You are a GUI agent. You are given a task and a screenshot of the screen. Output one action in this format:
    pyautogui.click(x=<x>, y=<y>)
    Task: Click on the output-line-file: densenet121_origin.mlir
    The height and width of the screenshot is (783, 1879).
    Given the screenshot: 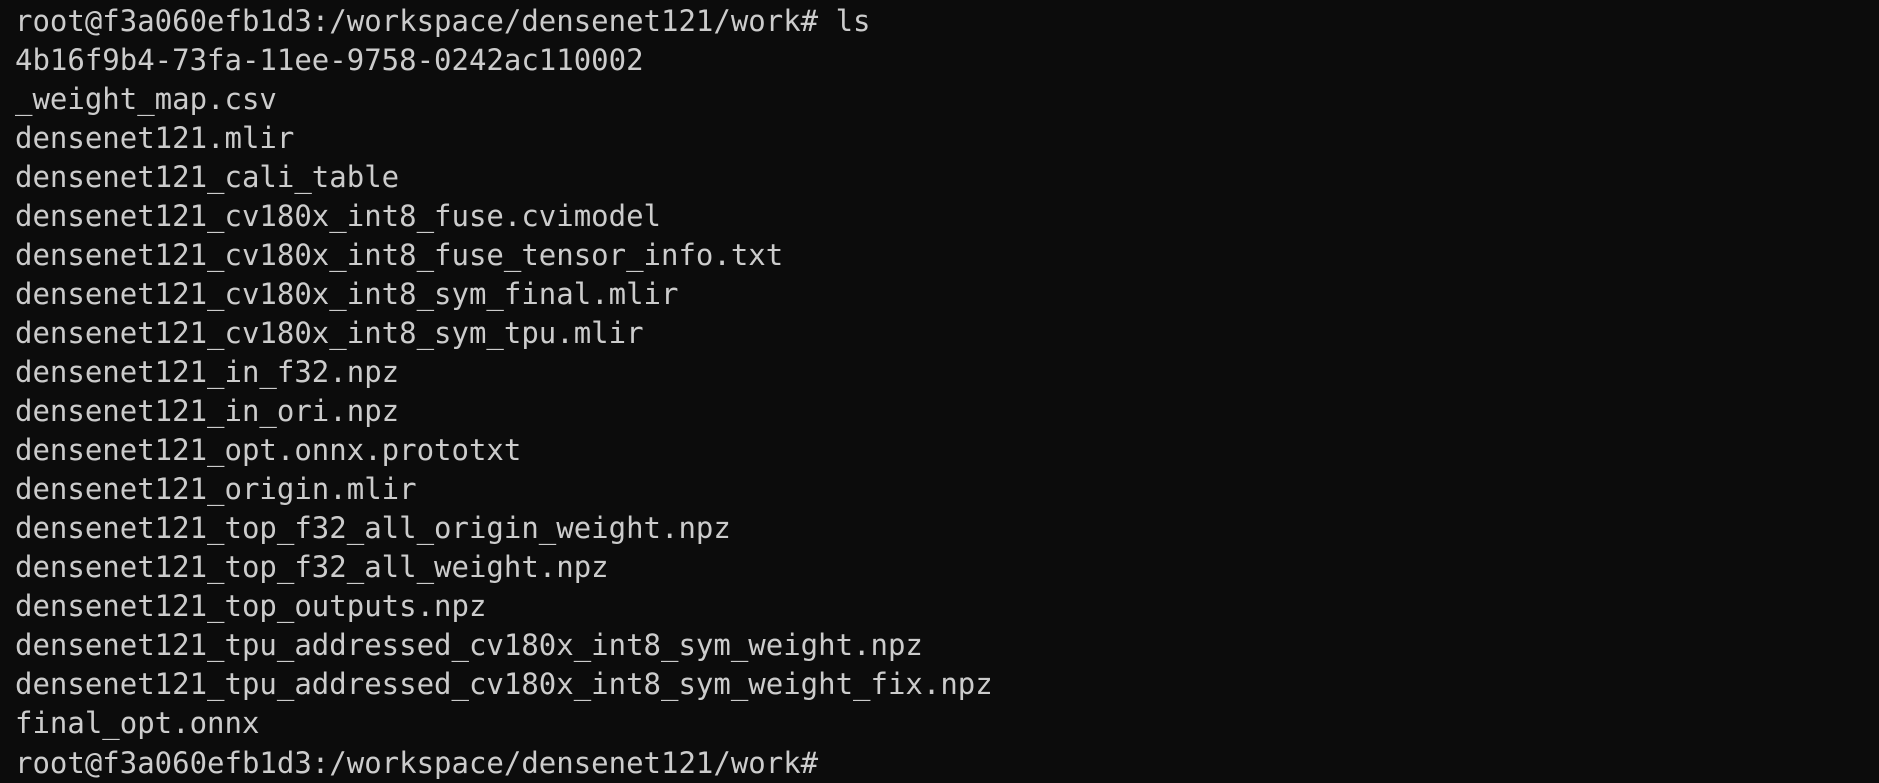 What is the action you would take?
    pyautogui.click(x=216, y=489)
    